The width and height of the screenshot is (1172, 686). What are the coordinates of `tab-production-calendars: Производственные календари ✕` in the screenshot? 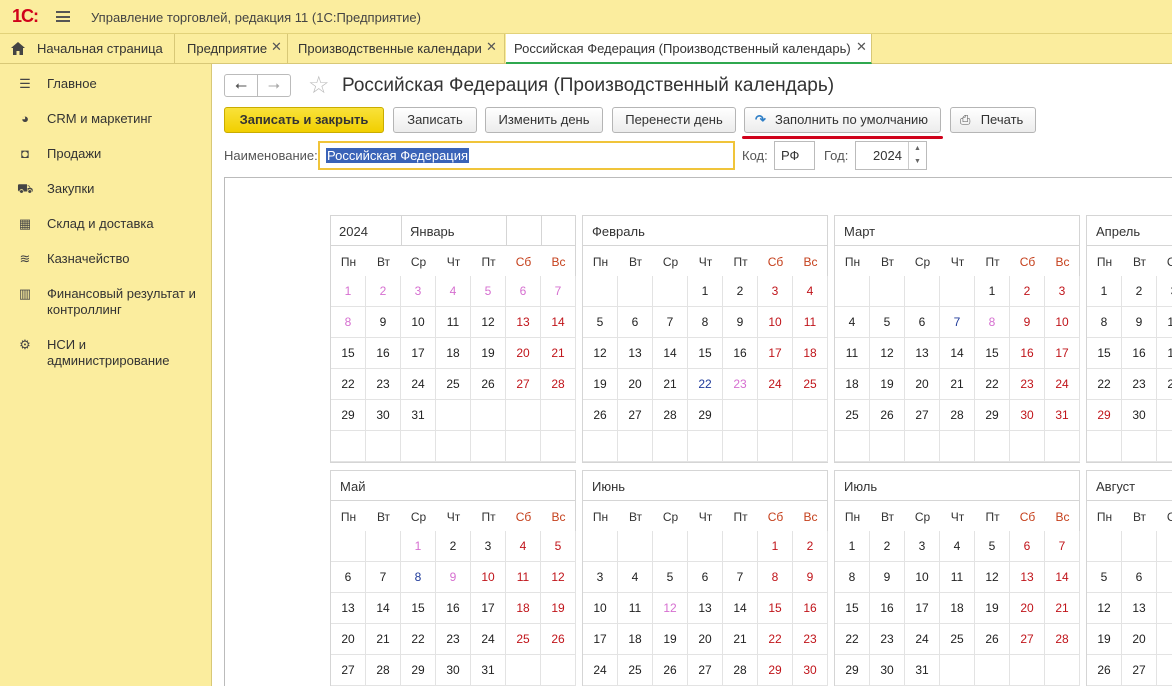 It's located at (397, 48).